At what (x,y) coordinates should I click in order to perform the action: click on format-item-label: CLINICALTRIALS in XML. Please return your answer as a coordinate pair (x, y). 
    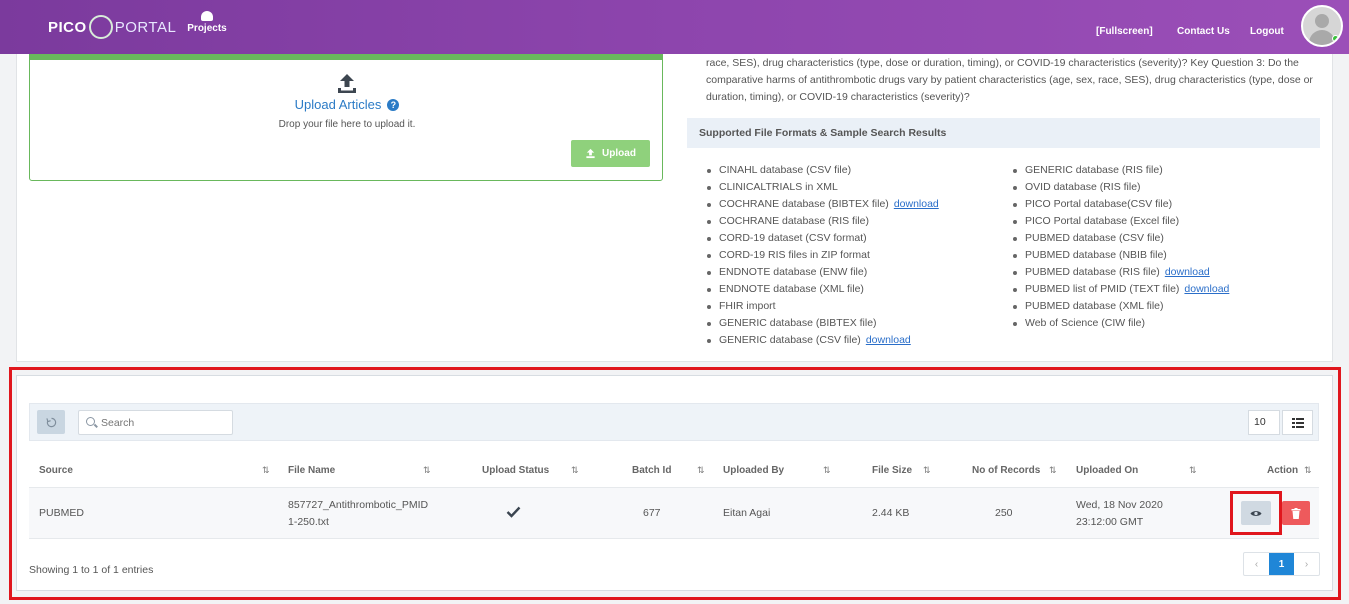
    Looking at the image, I should click on (778, 187).